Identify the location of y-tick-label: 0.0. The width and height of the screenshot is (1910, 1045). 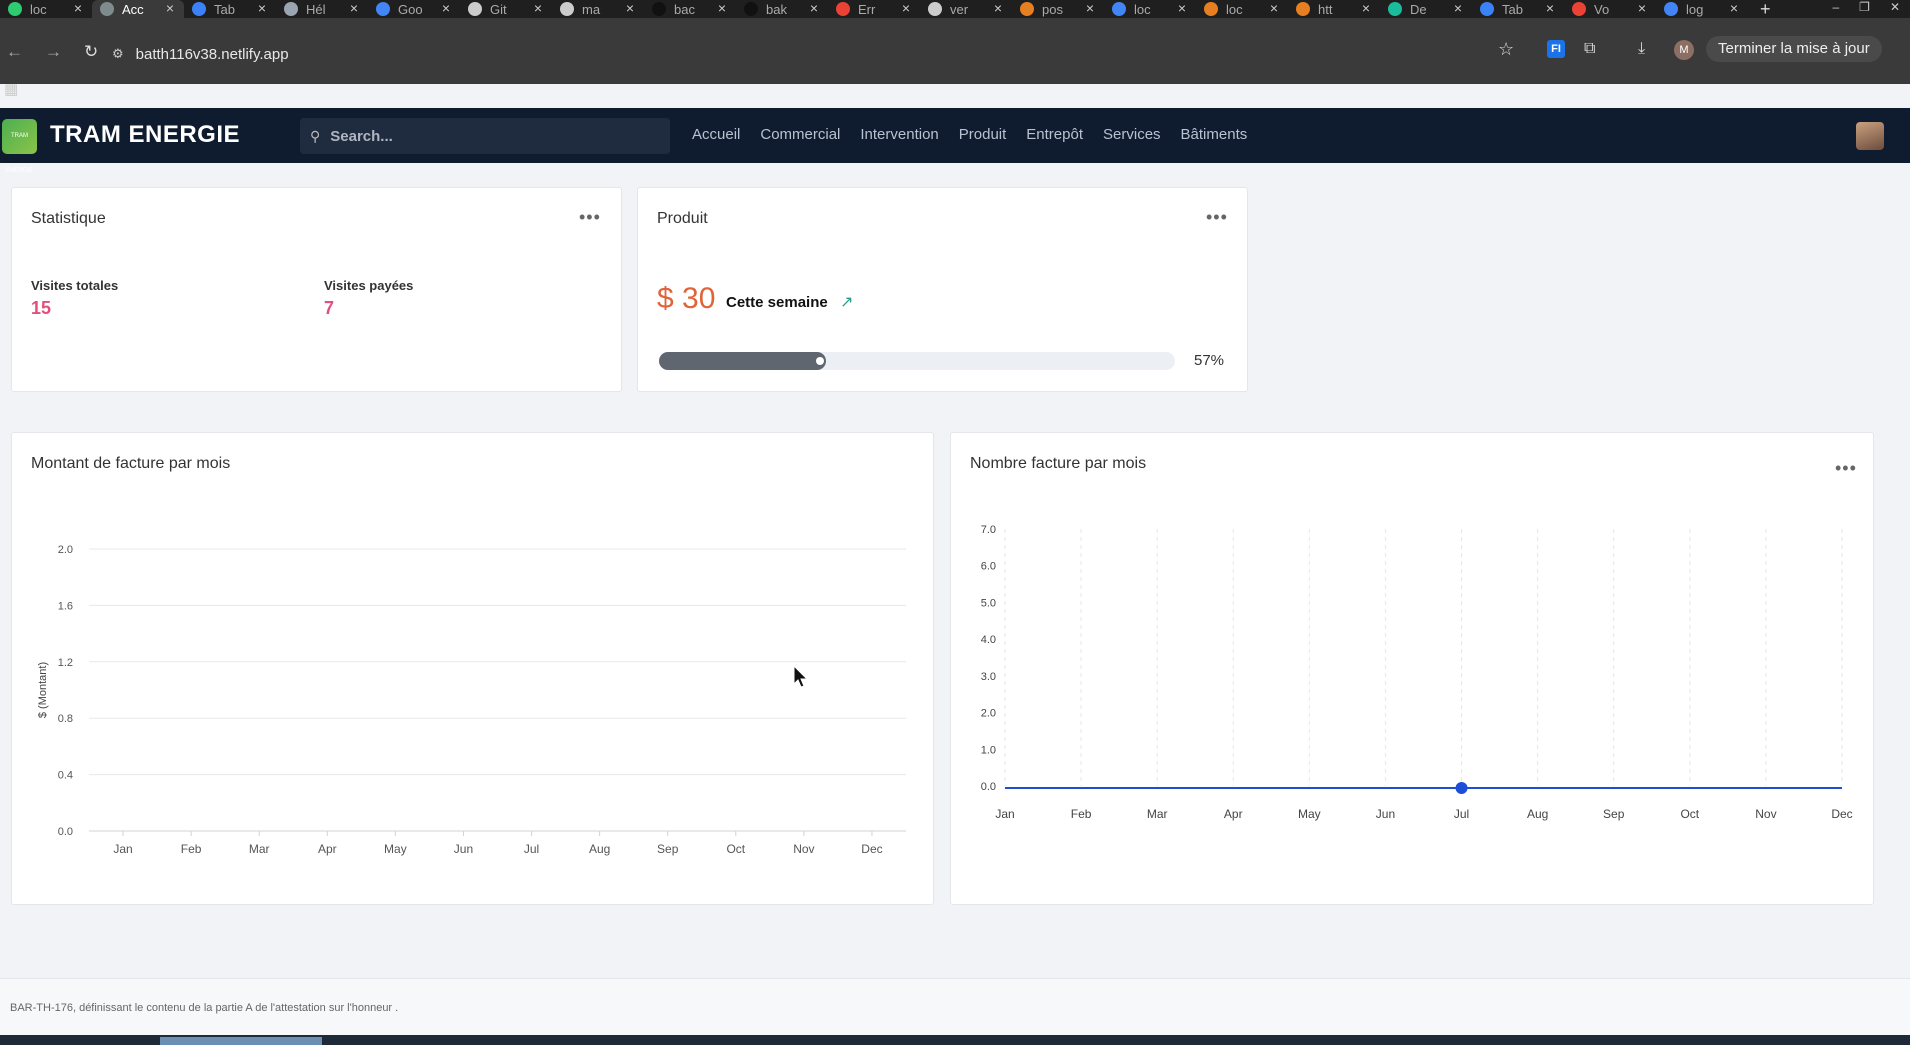
(988, 787).